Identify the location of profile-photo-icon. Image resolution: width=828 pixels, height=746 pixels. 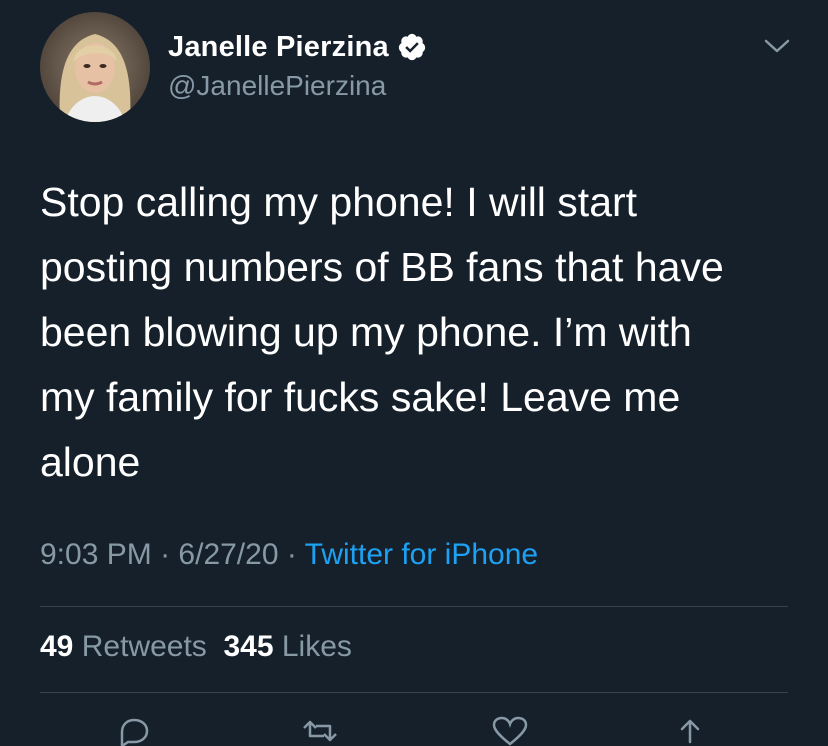
(95, 67).